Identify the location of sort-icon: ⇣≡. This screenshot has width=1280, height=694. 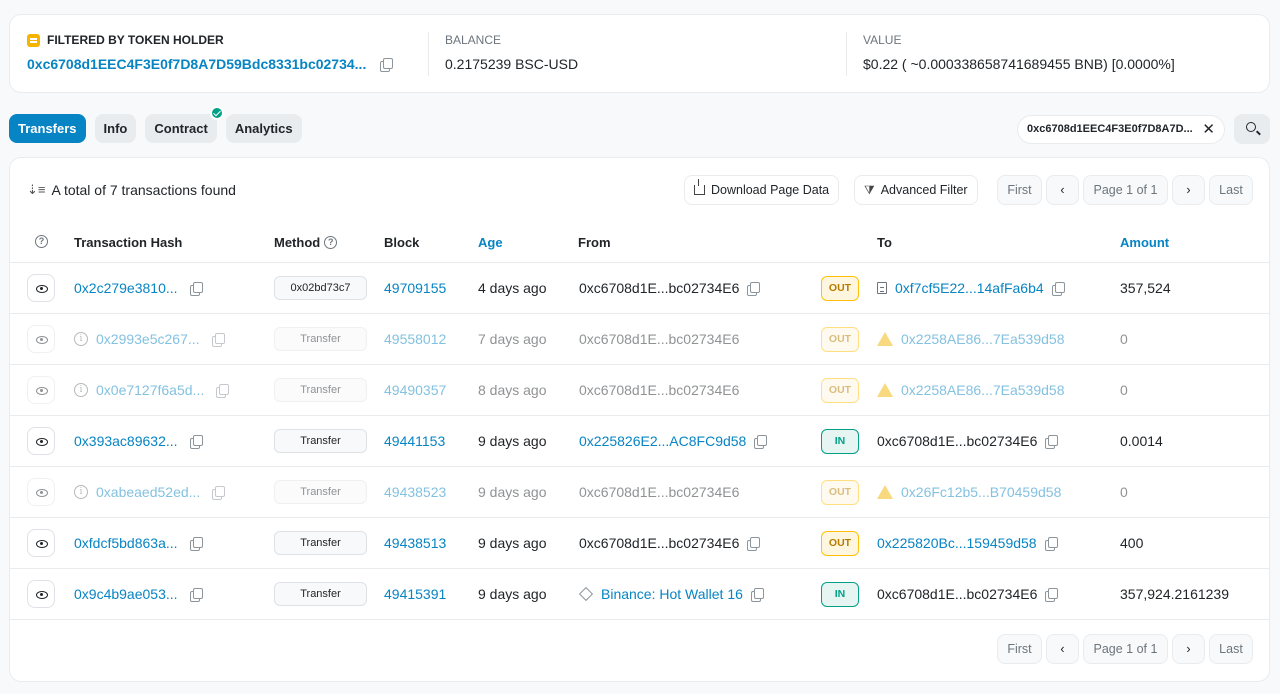
(36, 189).